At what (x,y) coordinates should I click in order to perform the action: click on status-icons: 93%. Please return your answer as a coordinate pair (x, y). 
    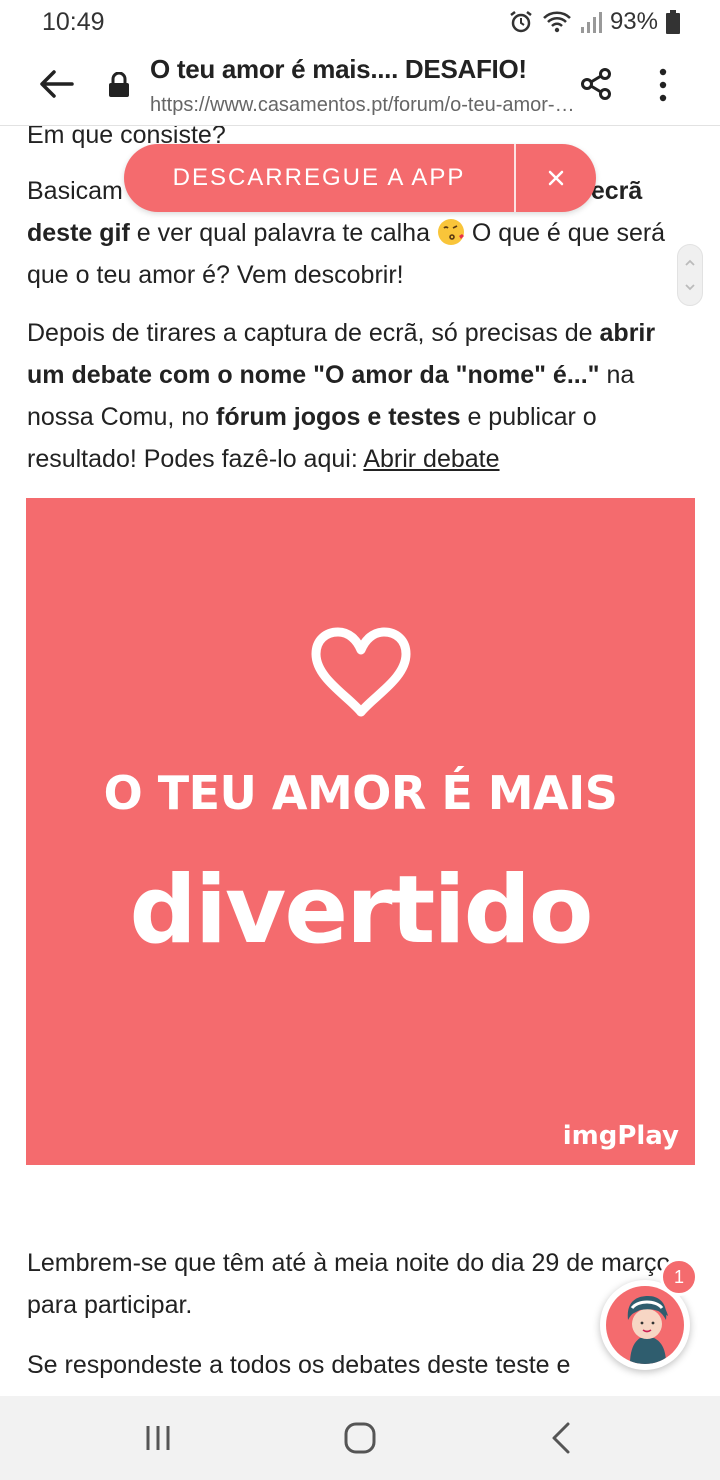
    Looking at the image, I should click on (594, 22).